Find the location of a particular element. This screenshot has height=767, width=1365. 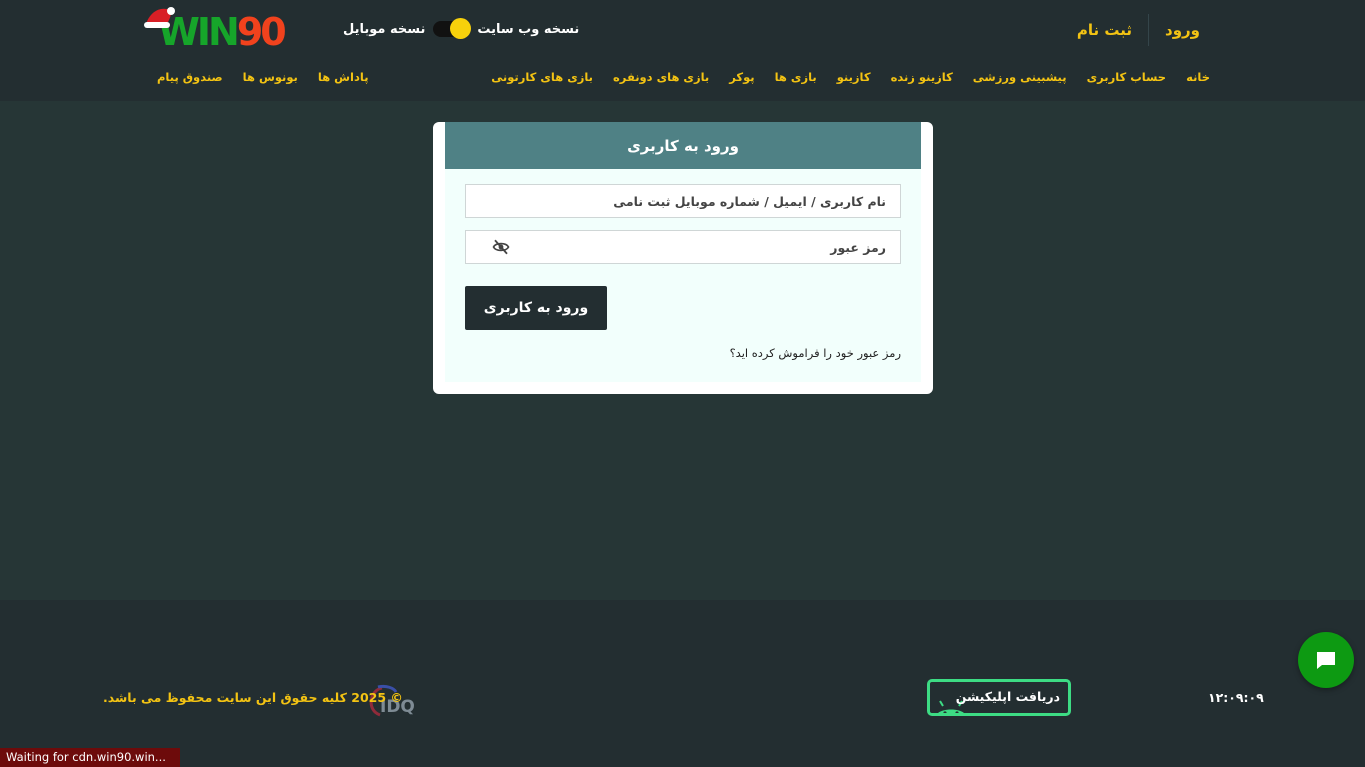

download-app-button: دریافت اپلیکیشن is located at coordinates (999, 697).